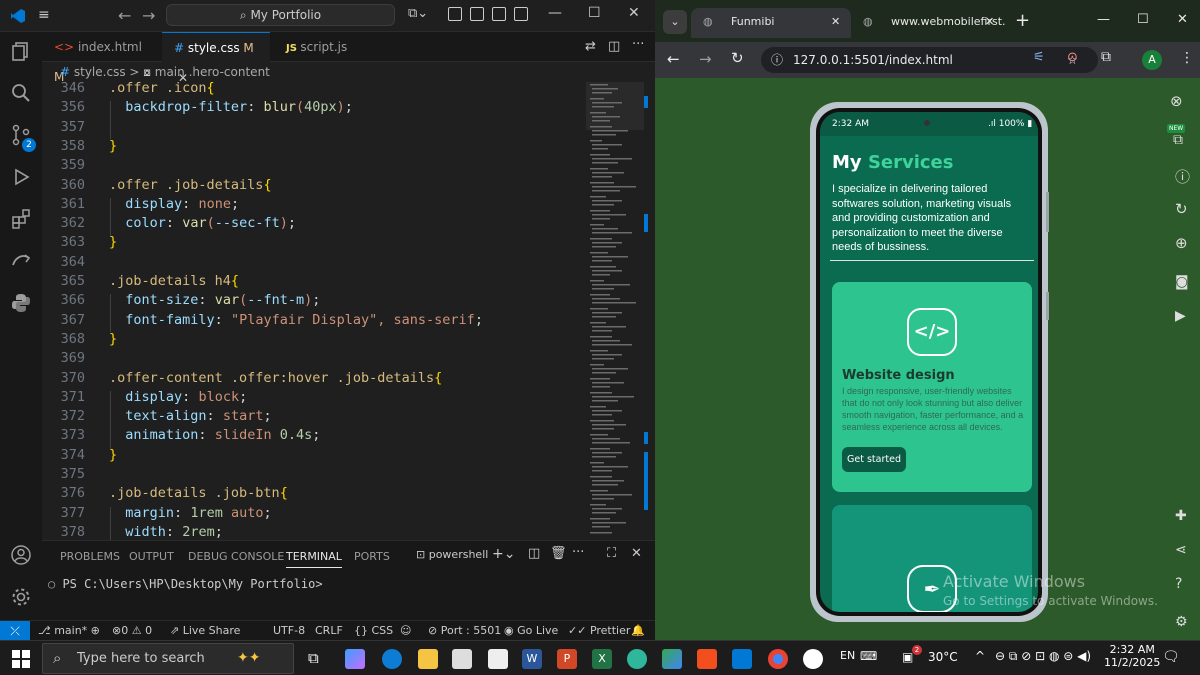  What do you see at coordinates (314, 339) in the screenshot?
I see `code-line: 368}` at bounding box center [314, 339].